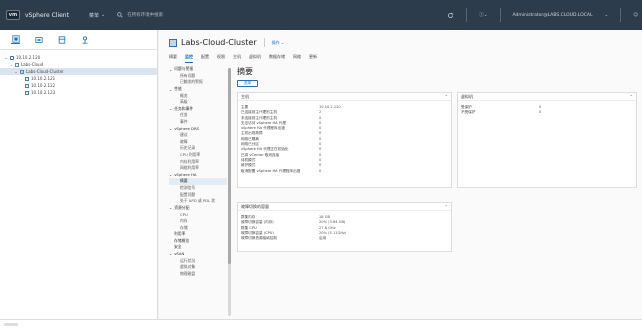 The width and height of the screenshot is (642, 329). What do you see at coordinates (184, 135) in the screenshot?
I see `subnav-label: 建议` at bounding box center [184, 135].